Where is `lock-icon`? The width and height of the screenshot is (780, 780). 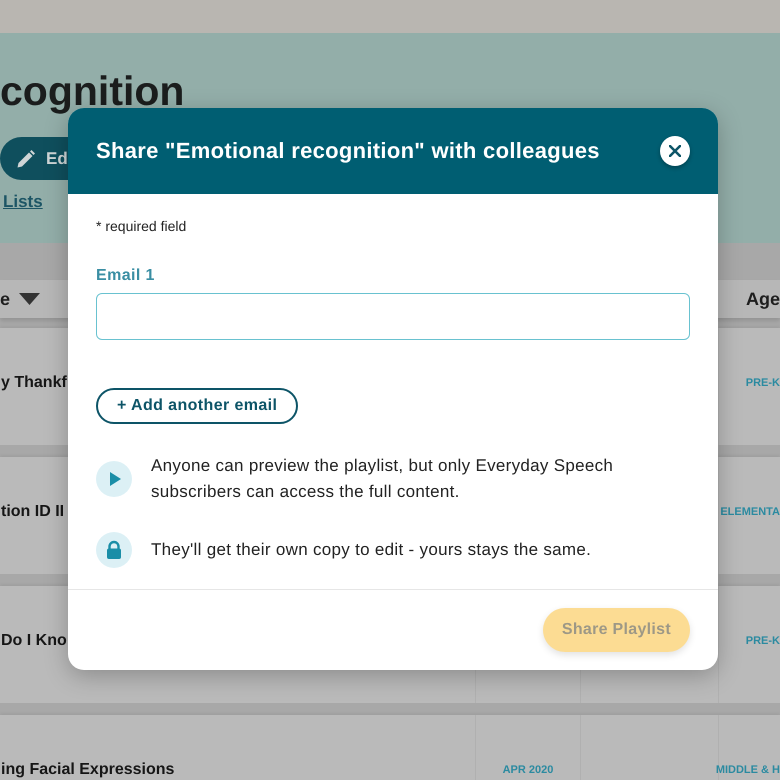 lock-icon is located at coordinates (114, 550).